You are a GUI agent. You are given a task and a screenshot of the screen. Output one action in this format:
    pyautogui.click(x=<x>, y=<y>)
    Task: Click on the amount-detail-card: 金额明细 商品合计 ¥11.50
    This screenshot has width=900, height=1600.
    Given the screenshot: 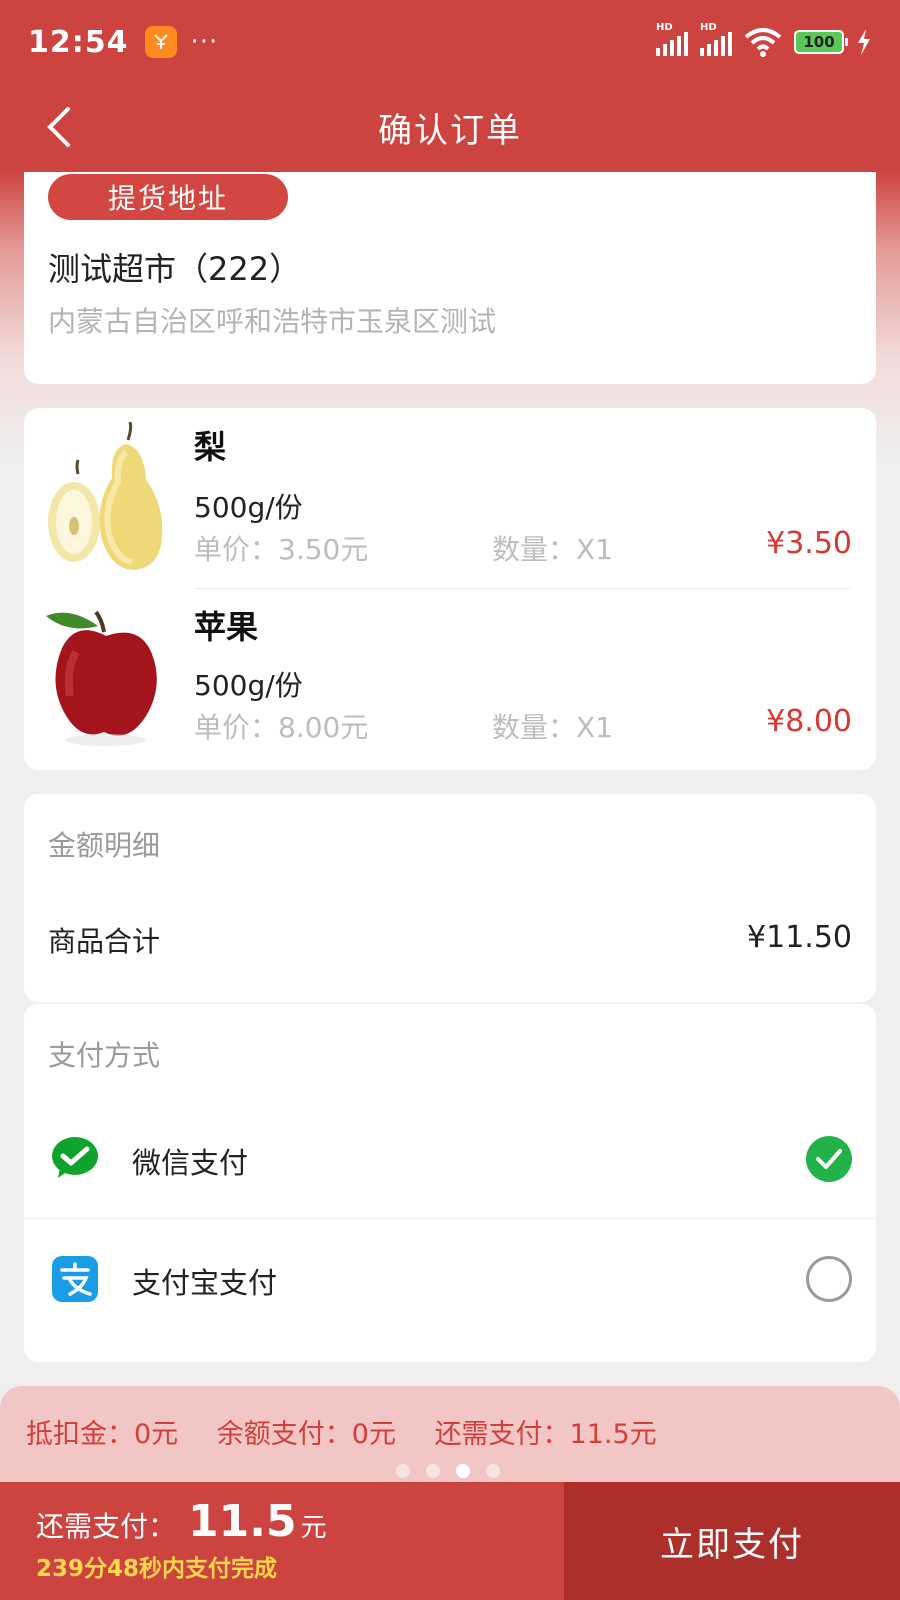 What is the action you would take?
    pyautogui.click(x=450, y=898)
    